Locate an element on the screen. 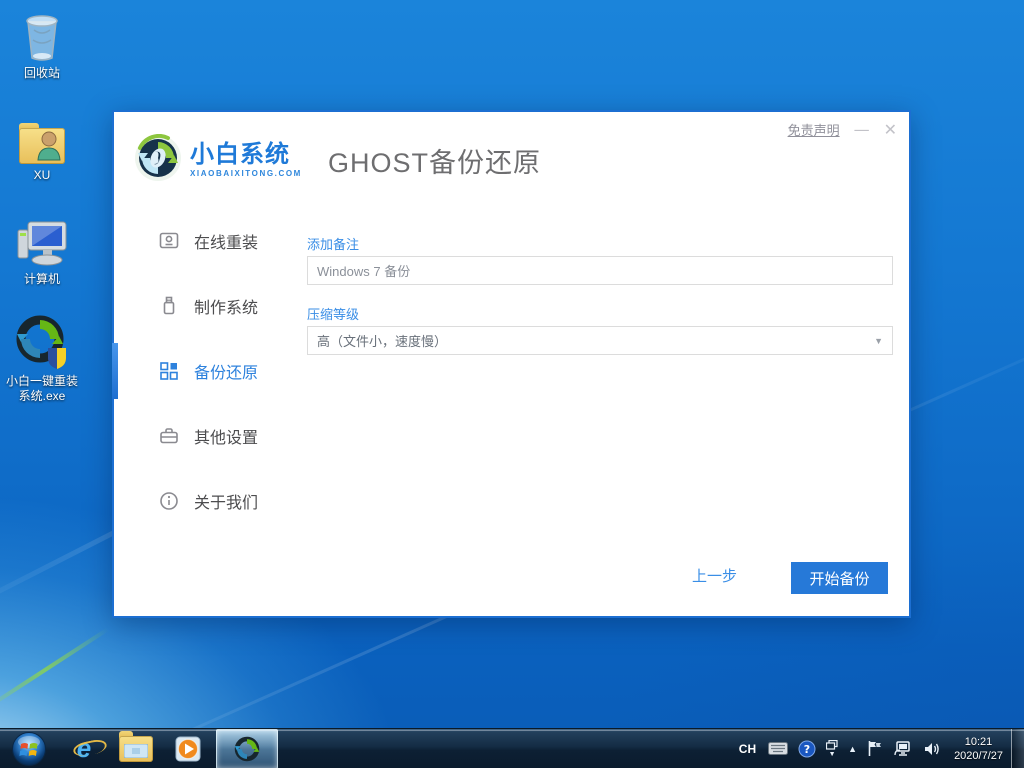  green-light-beam is located at coordinates (54, 670).